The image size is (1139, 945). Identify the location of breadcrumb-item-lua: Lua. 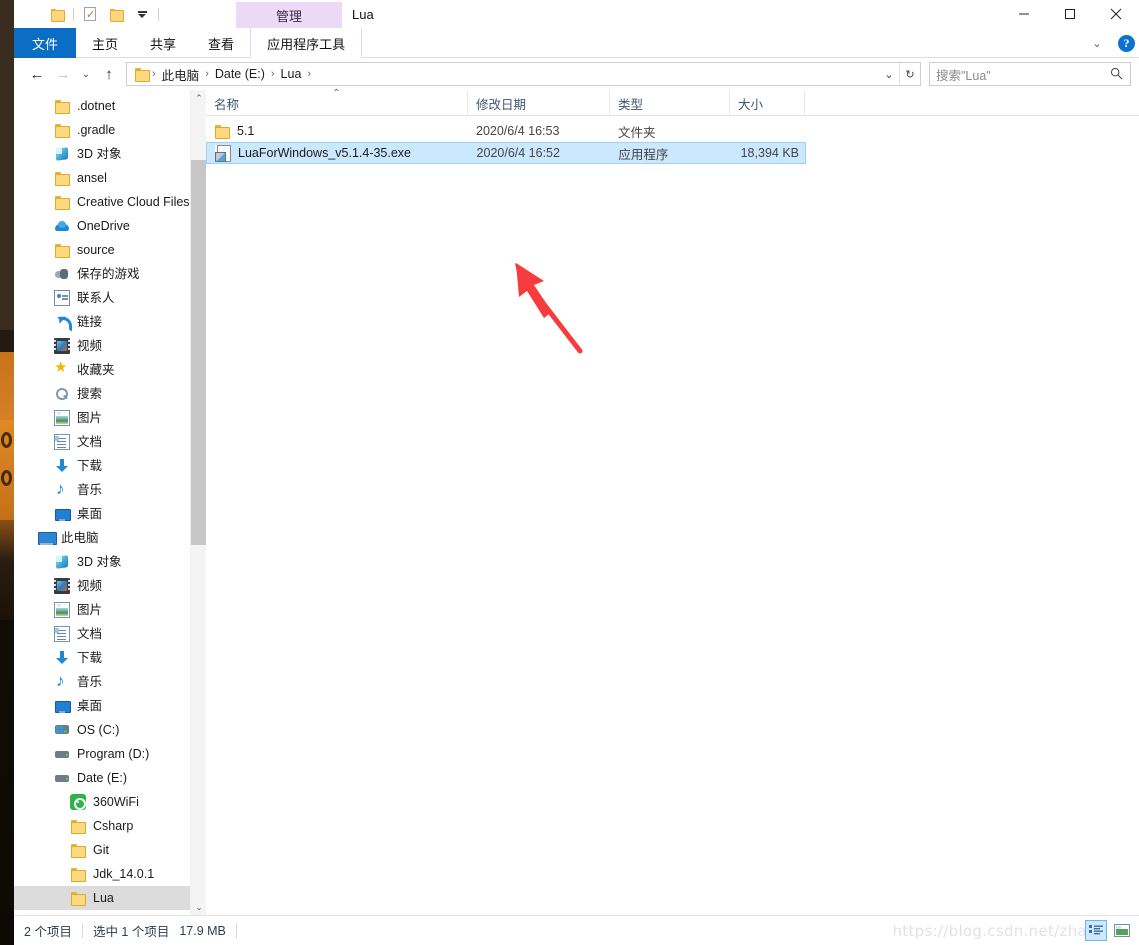
(291, 74).